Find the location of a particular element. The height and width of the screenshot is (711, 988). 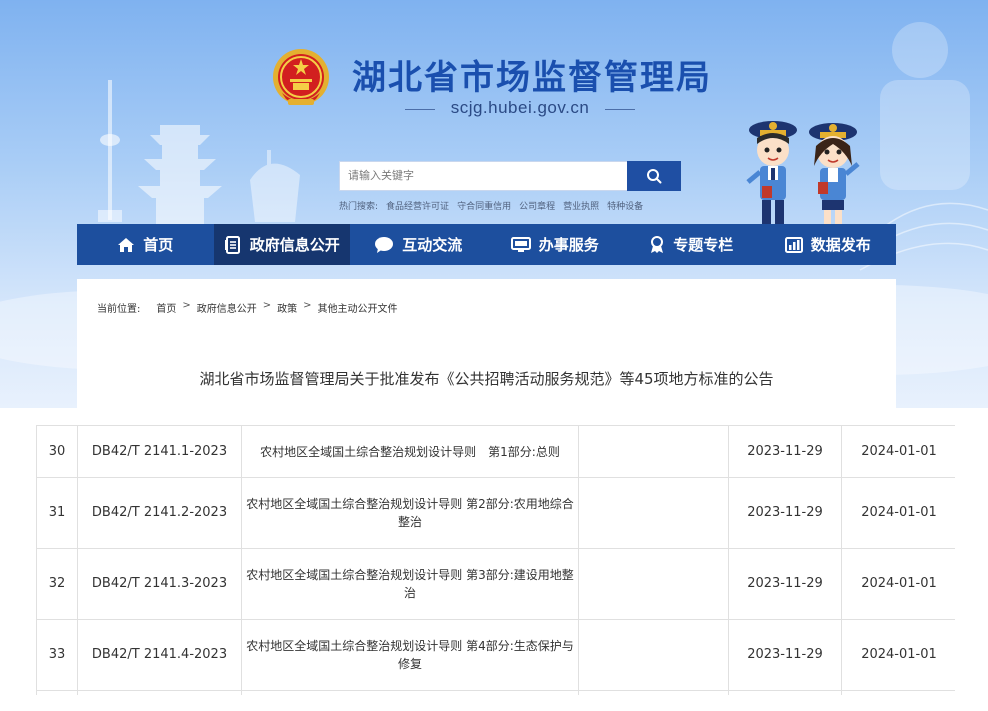

hot-search-label: 热门搜索: is located at coordinates (359, 207).